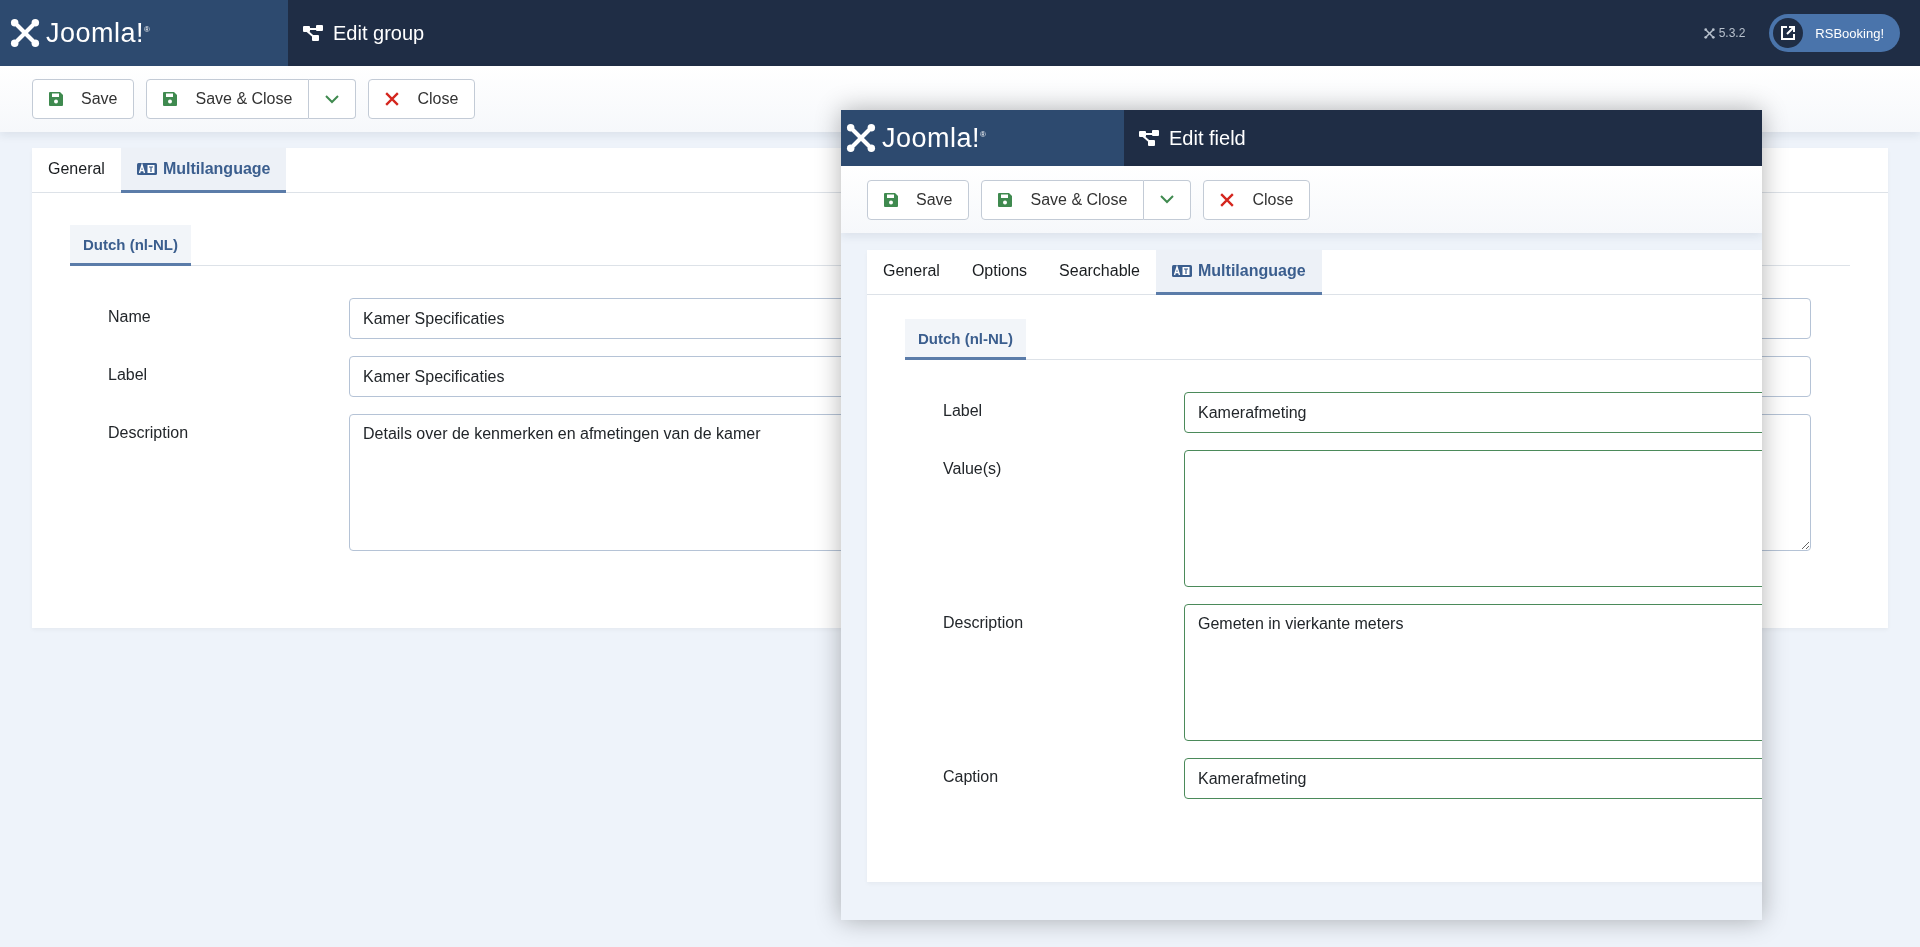 This screenshot has width=1920, height=947. Describe the element at coordinates (971, 777) in the screenshot. I see `field-label: Caption` at that location.